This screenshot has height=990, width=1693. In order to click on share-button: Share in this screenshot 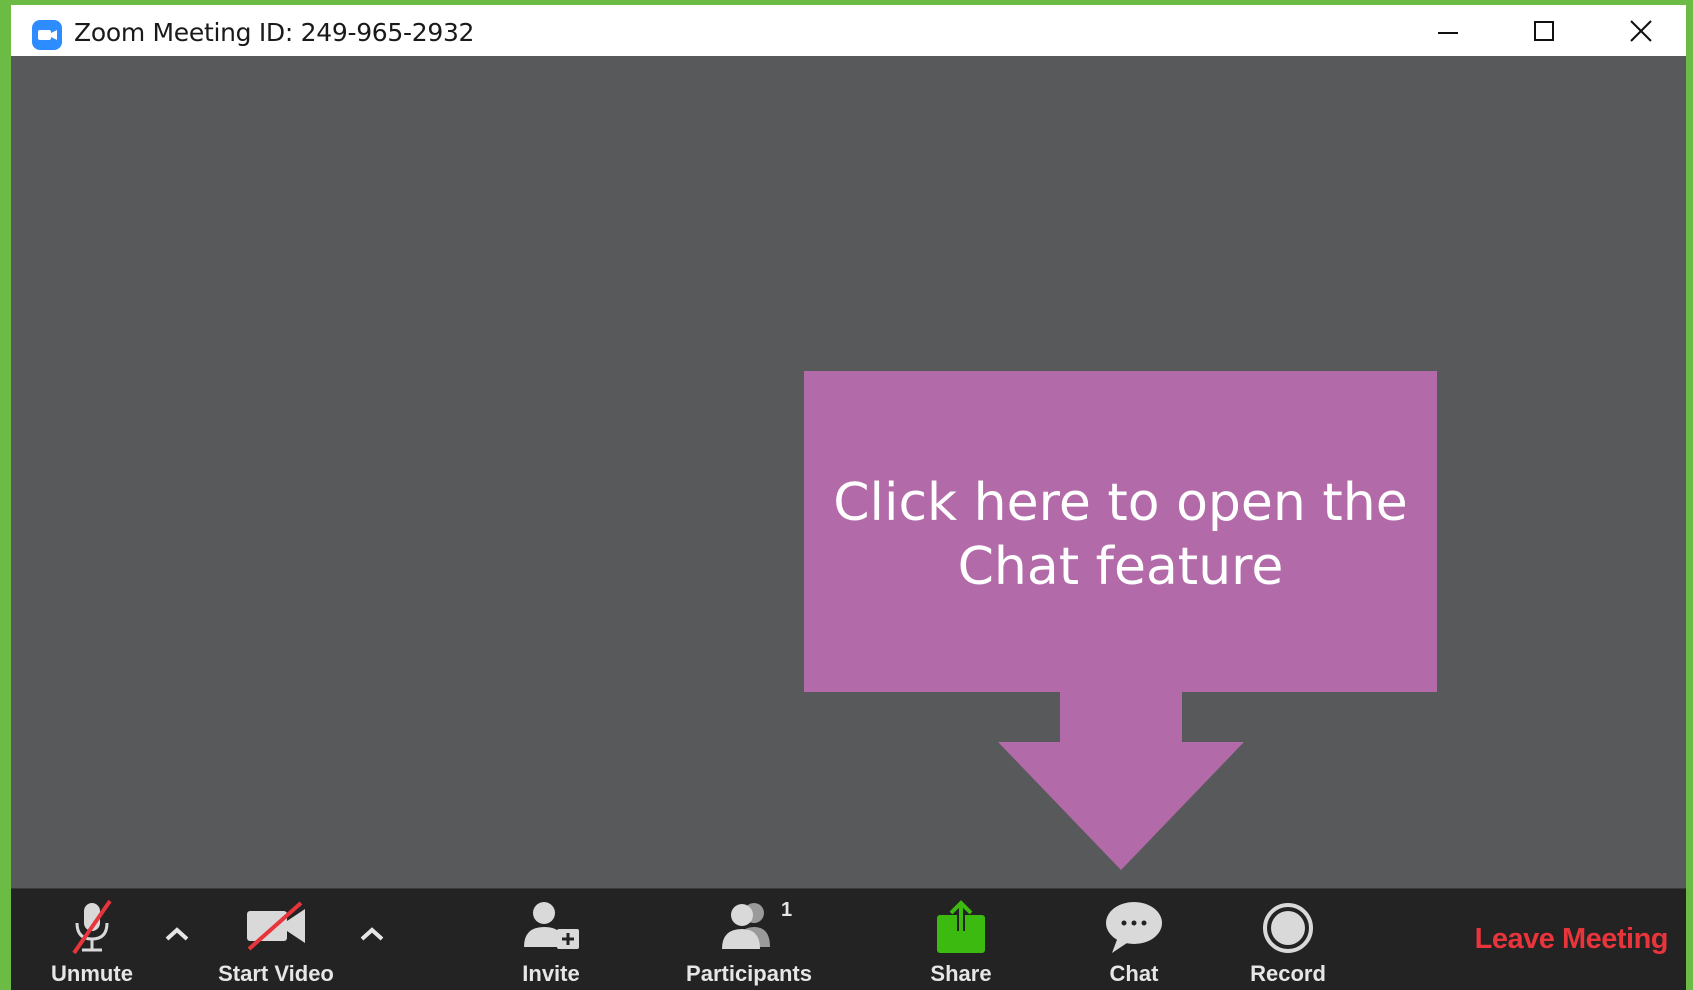, I will do `click(961, 939)`.